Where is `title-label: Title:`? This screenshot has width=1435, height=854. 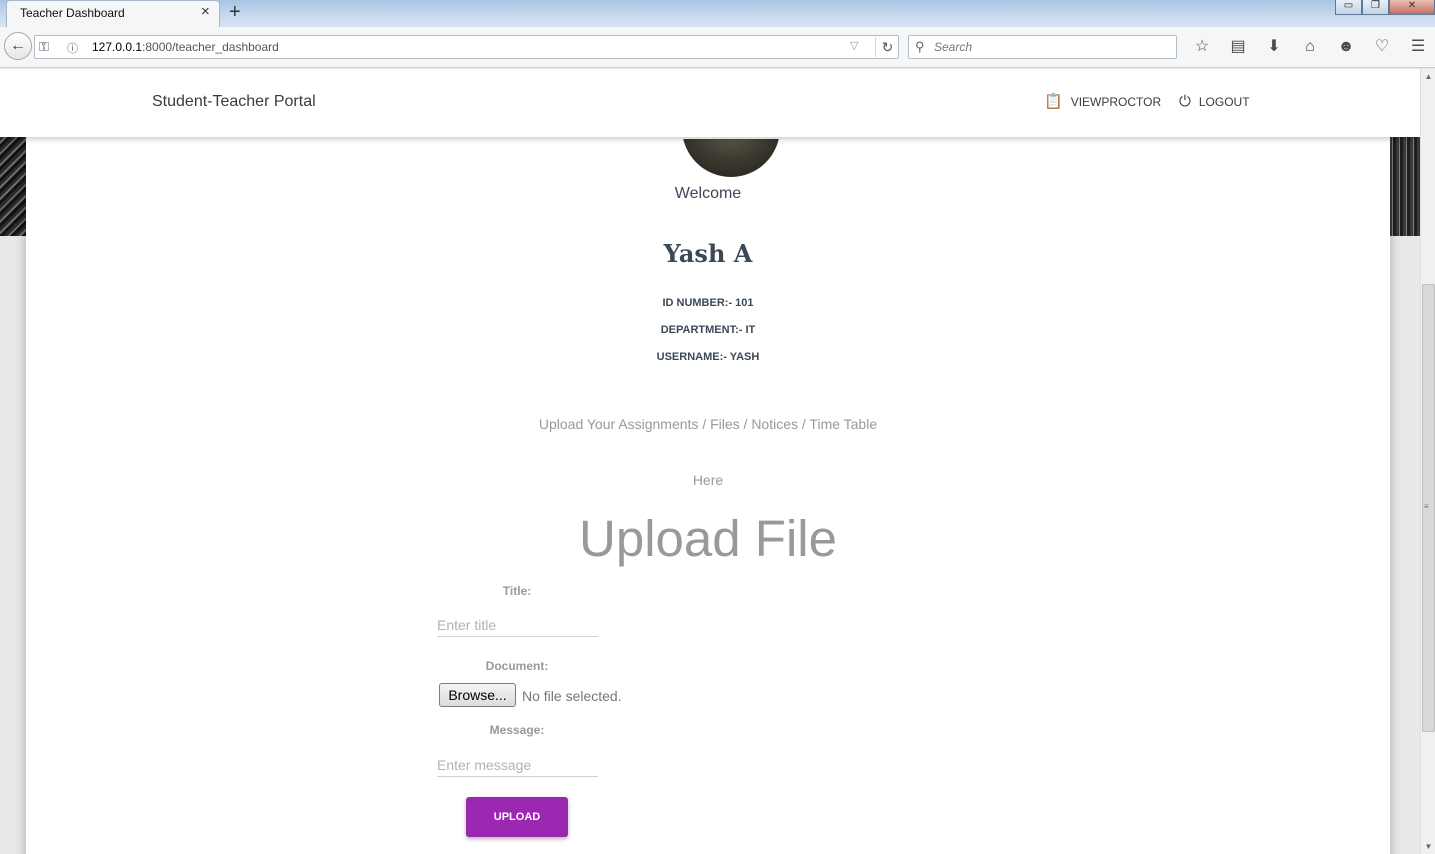
title-label: Title: is located at coordinates (517, 591).